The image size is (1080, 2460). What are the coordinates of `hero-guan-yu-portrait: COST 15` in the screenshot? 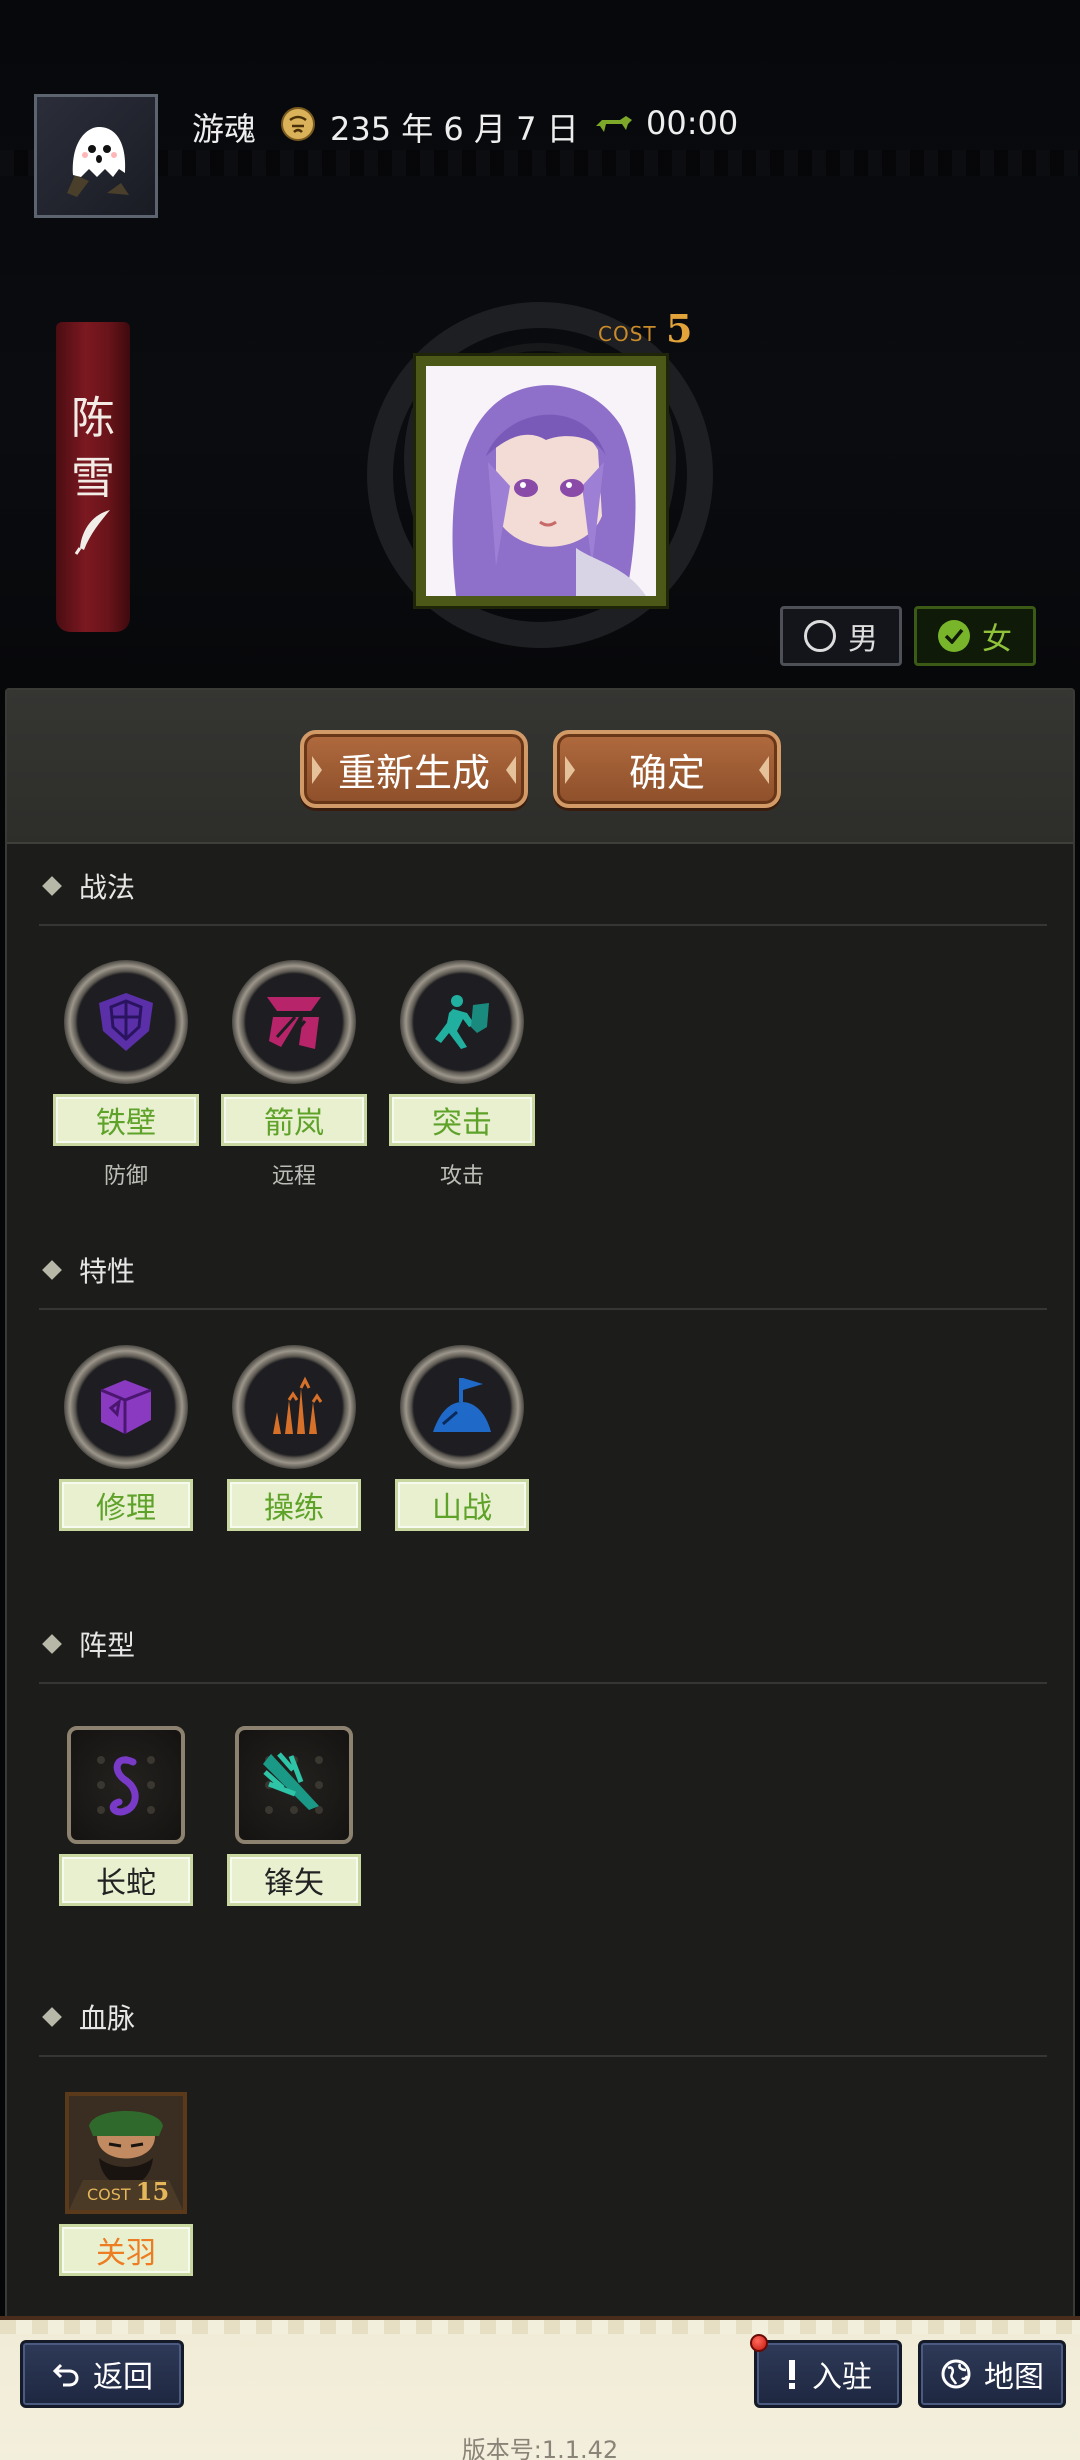 It's located at (126, 2153).